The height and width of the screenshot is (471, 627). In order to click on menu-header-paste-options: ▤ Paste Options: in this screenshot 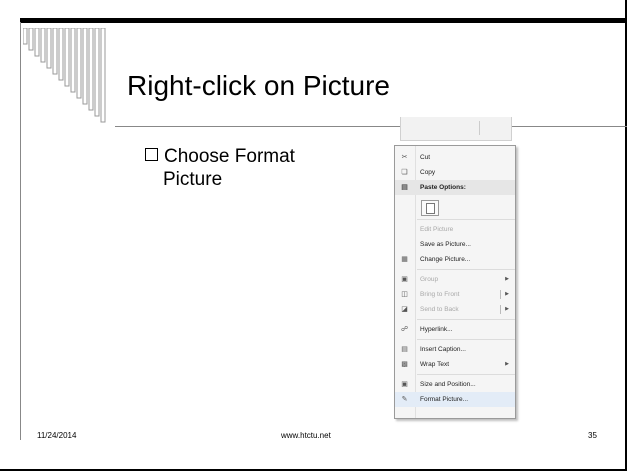, I will do `click(455, 187)`.